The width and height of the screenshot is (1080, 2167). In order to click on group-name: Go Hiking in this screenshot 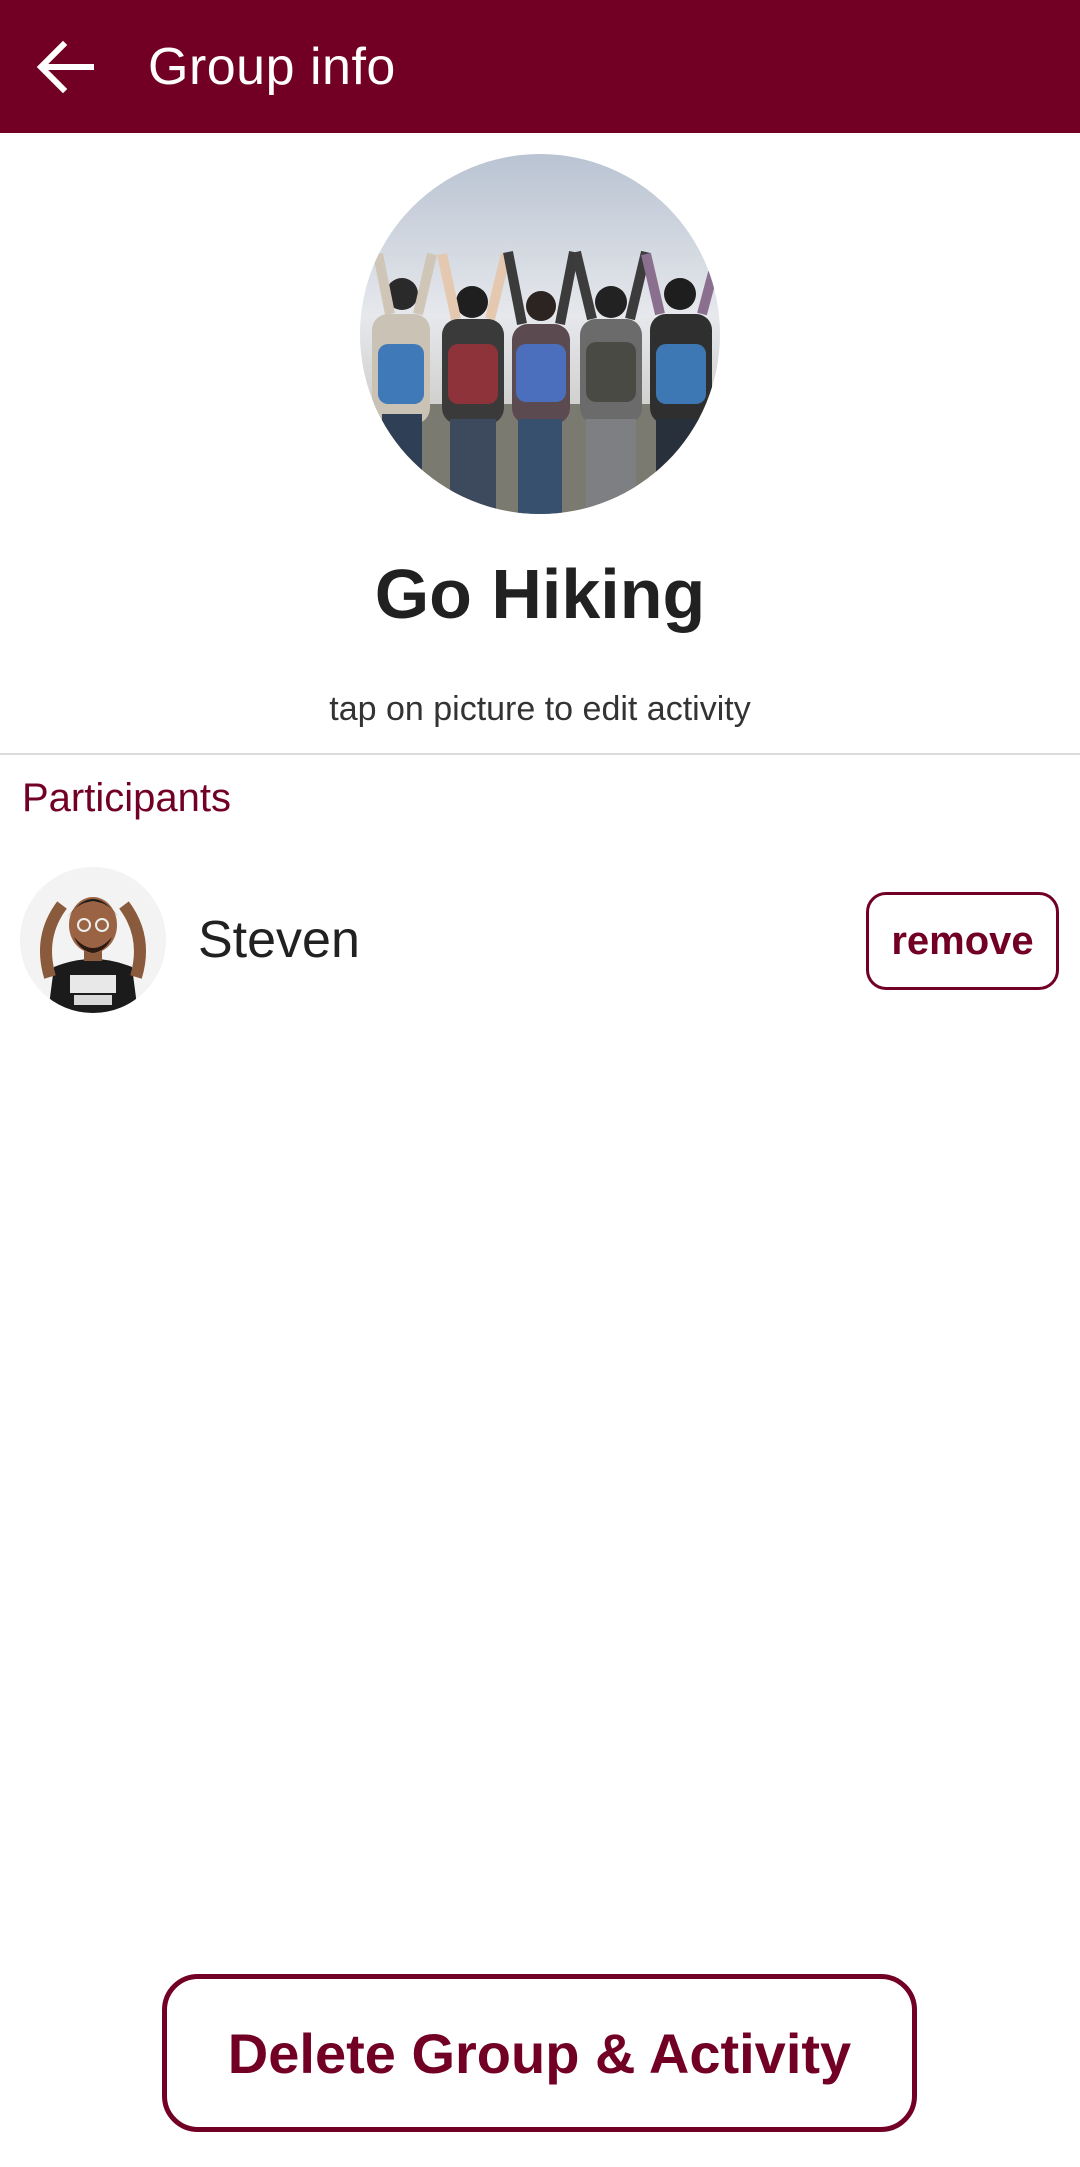, I will do `click(540, 594)`.